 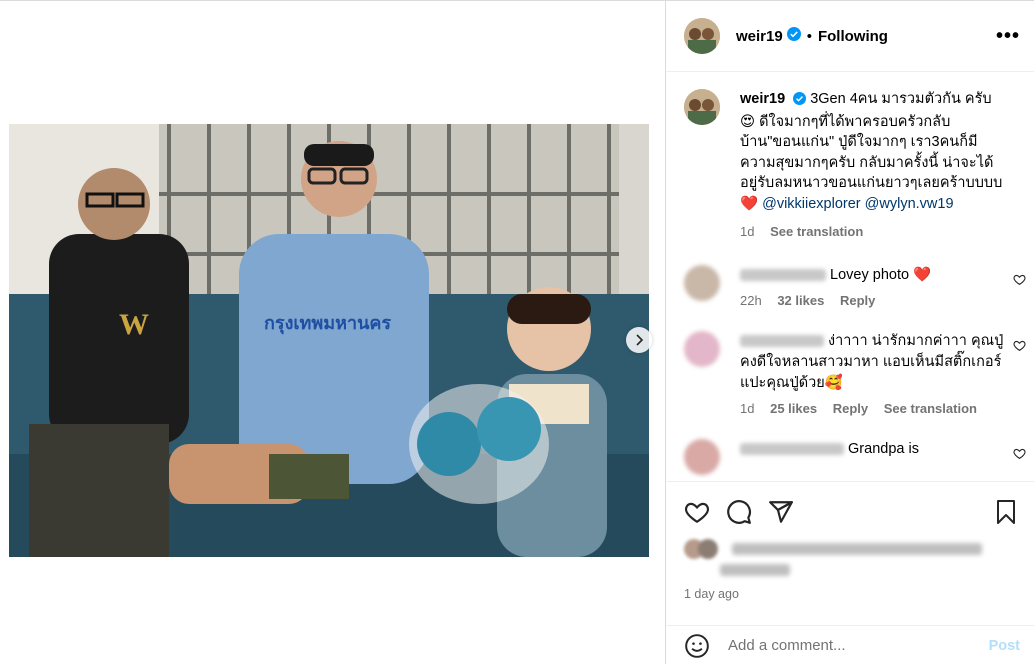 What do you see at coordinates (883, 448) in the screenshot?
I see `comment-text: Grandpa is` at bounding box center [883, 448].